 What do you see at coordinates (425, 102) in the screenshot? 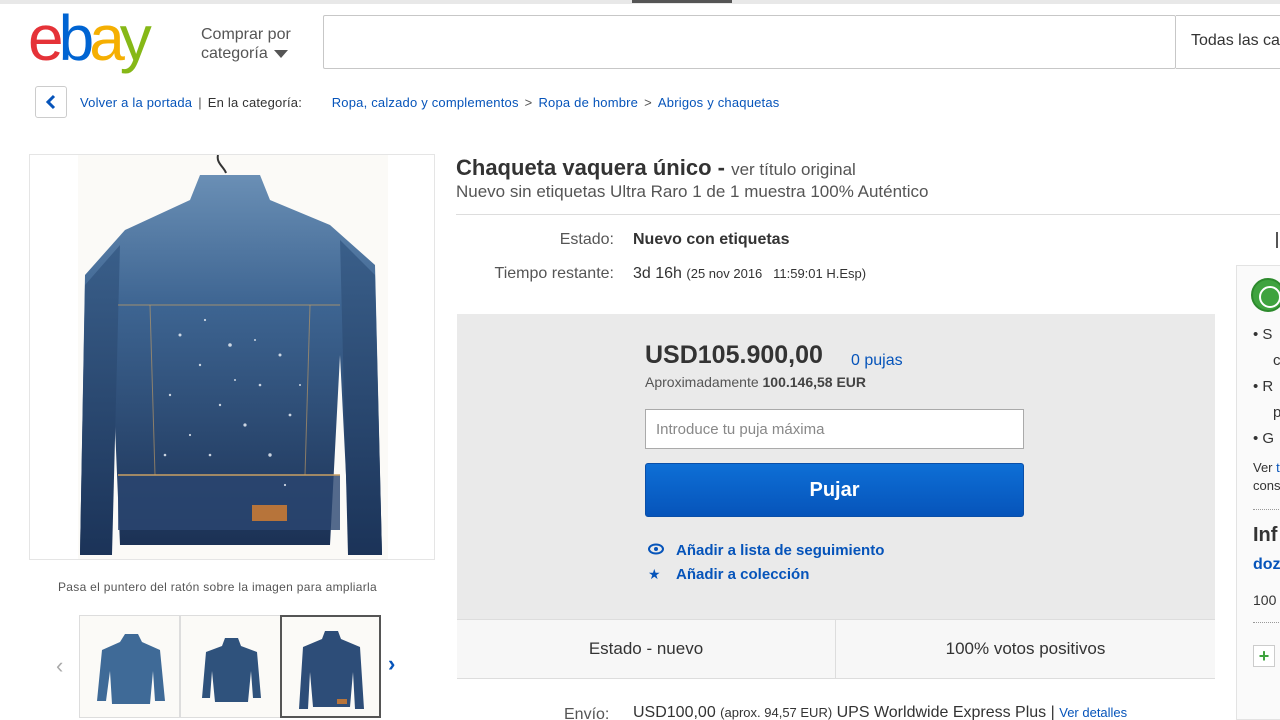
I see `breadcrumb-item-clothing: Ropa, calzado y complementos` at bounding box center [425, 102].